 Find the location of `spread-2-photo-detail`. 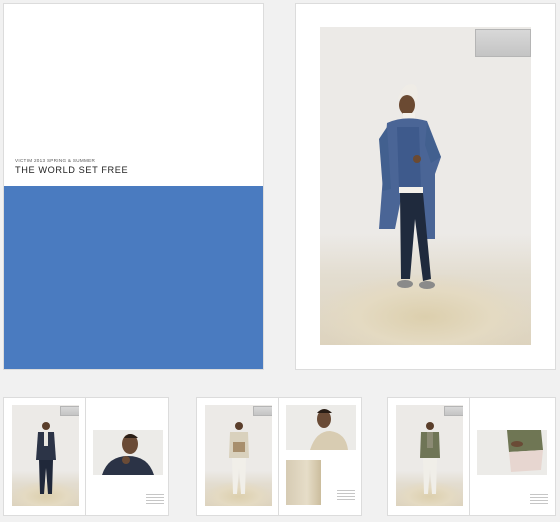

spread-2-photo-detail is located at coordinates (303, 482).